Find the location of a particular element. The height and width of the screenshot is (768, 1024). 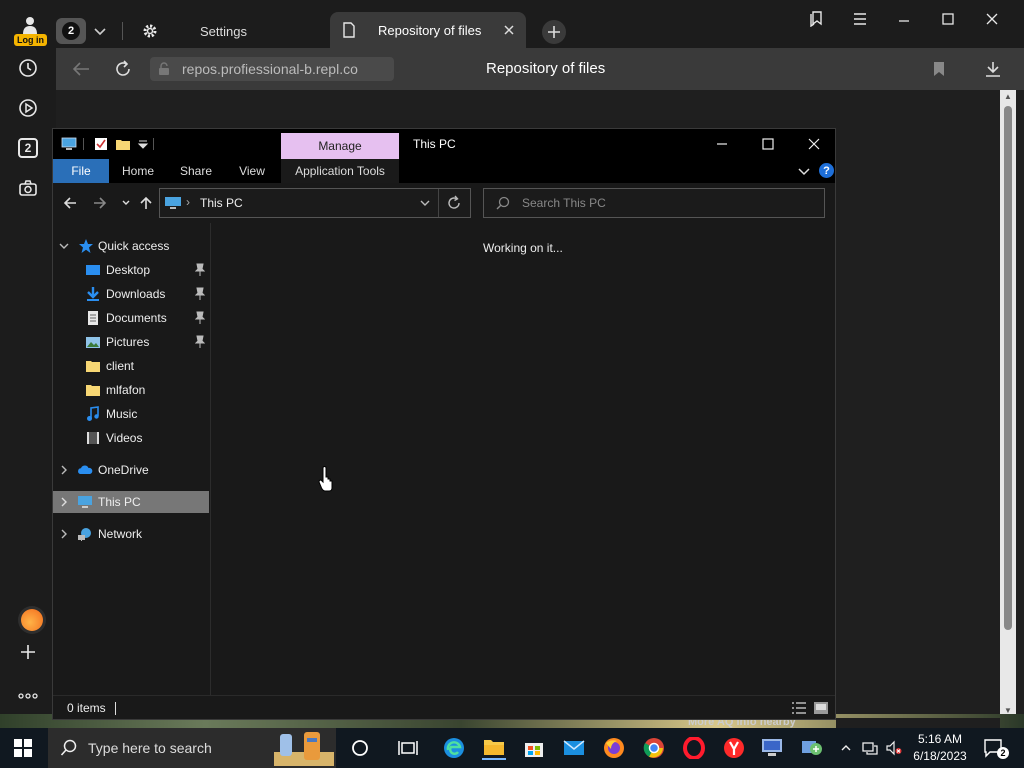

large-icons-view-icon is located at coordinates (821, 708).